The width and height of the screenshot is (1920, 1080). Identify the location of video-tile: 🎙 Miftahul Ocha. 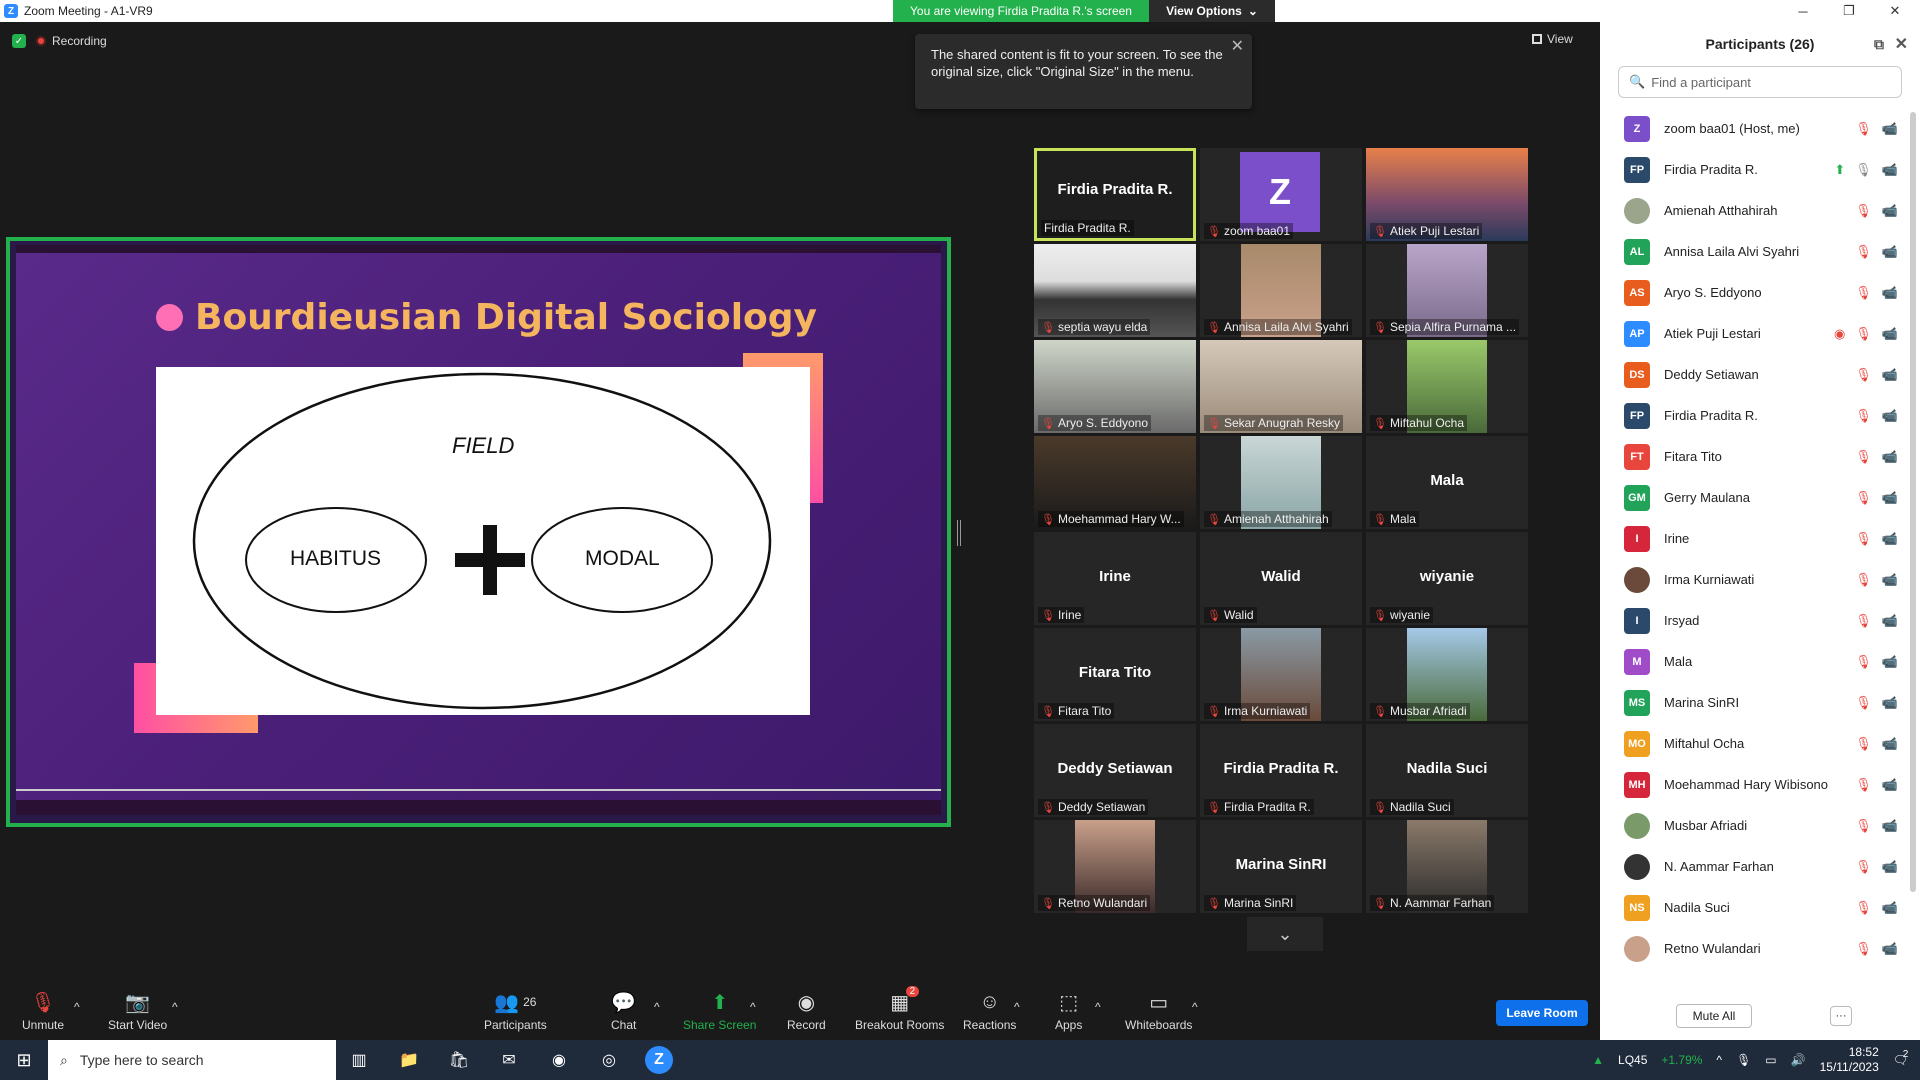
(1447, 386).